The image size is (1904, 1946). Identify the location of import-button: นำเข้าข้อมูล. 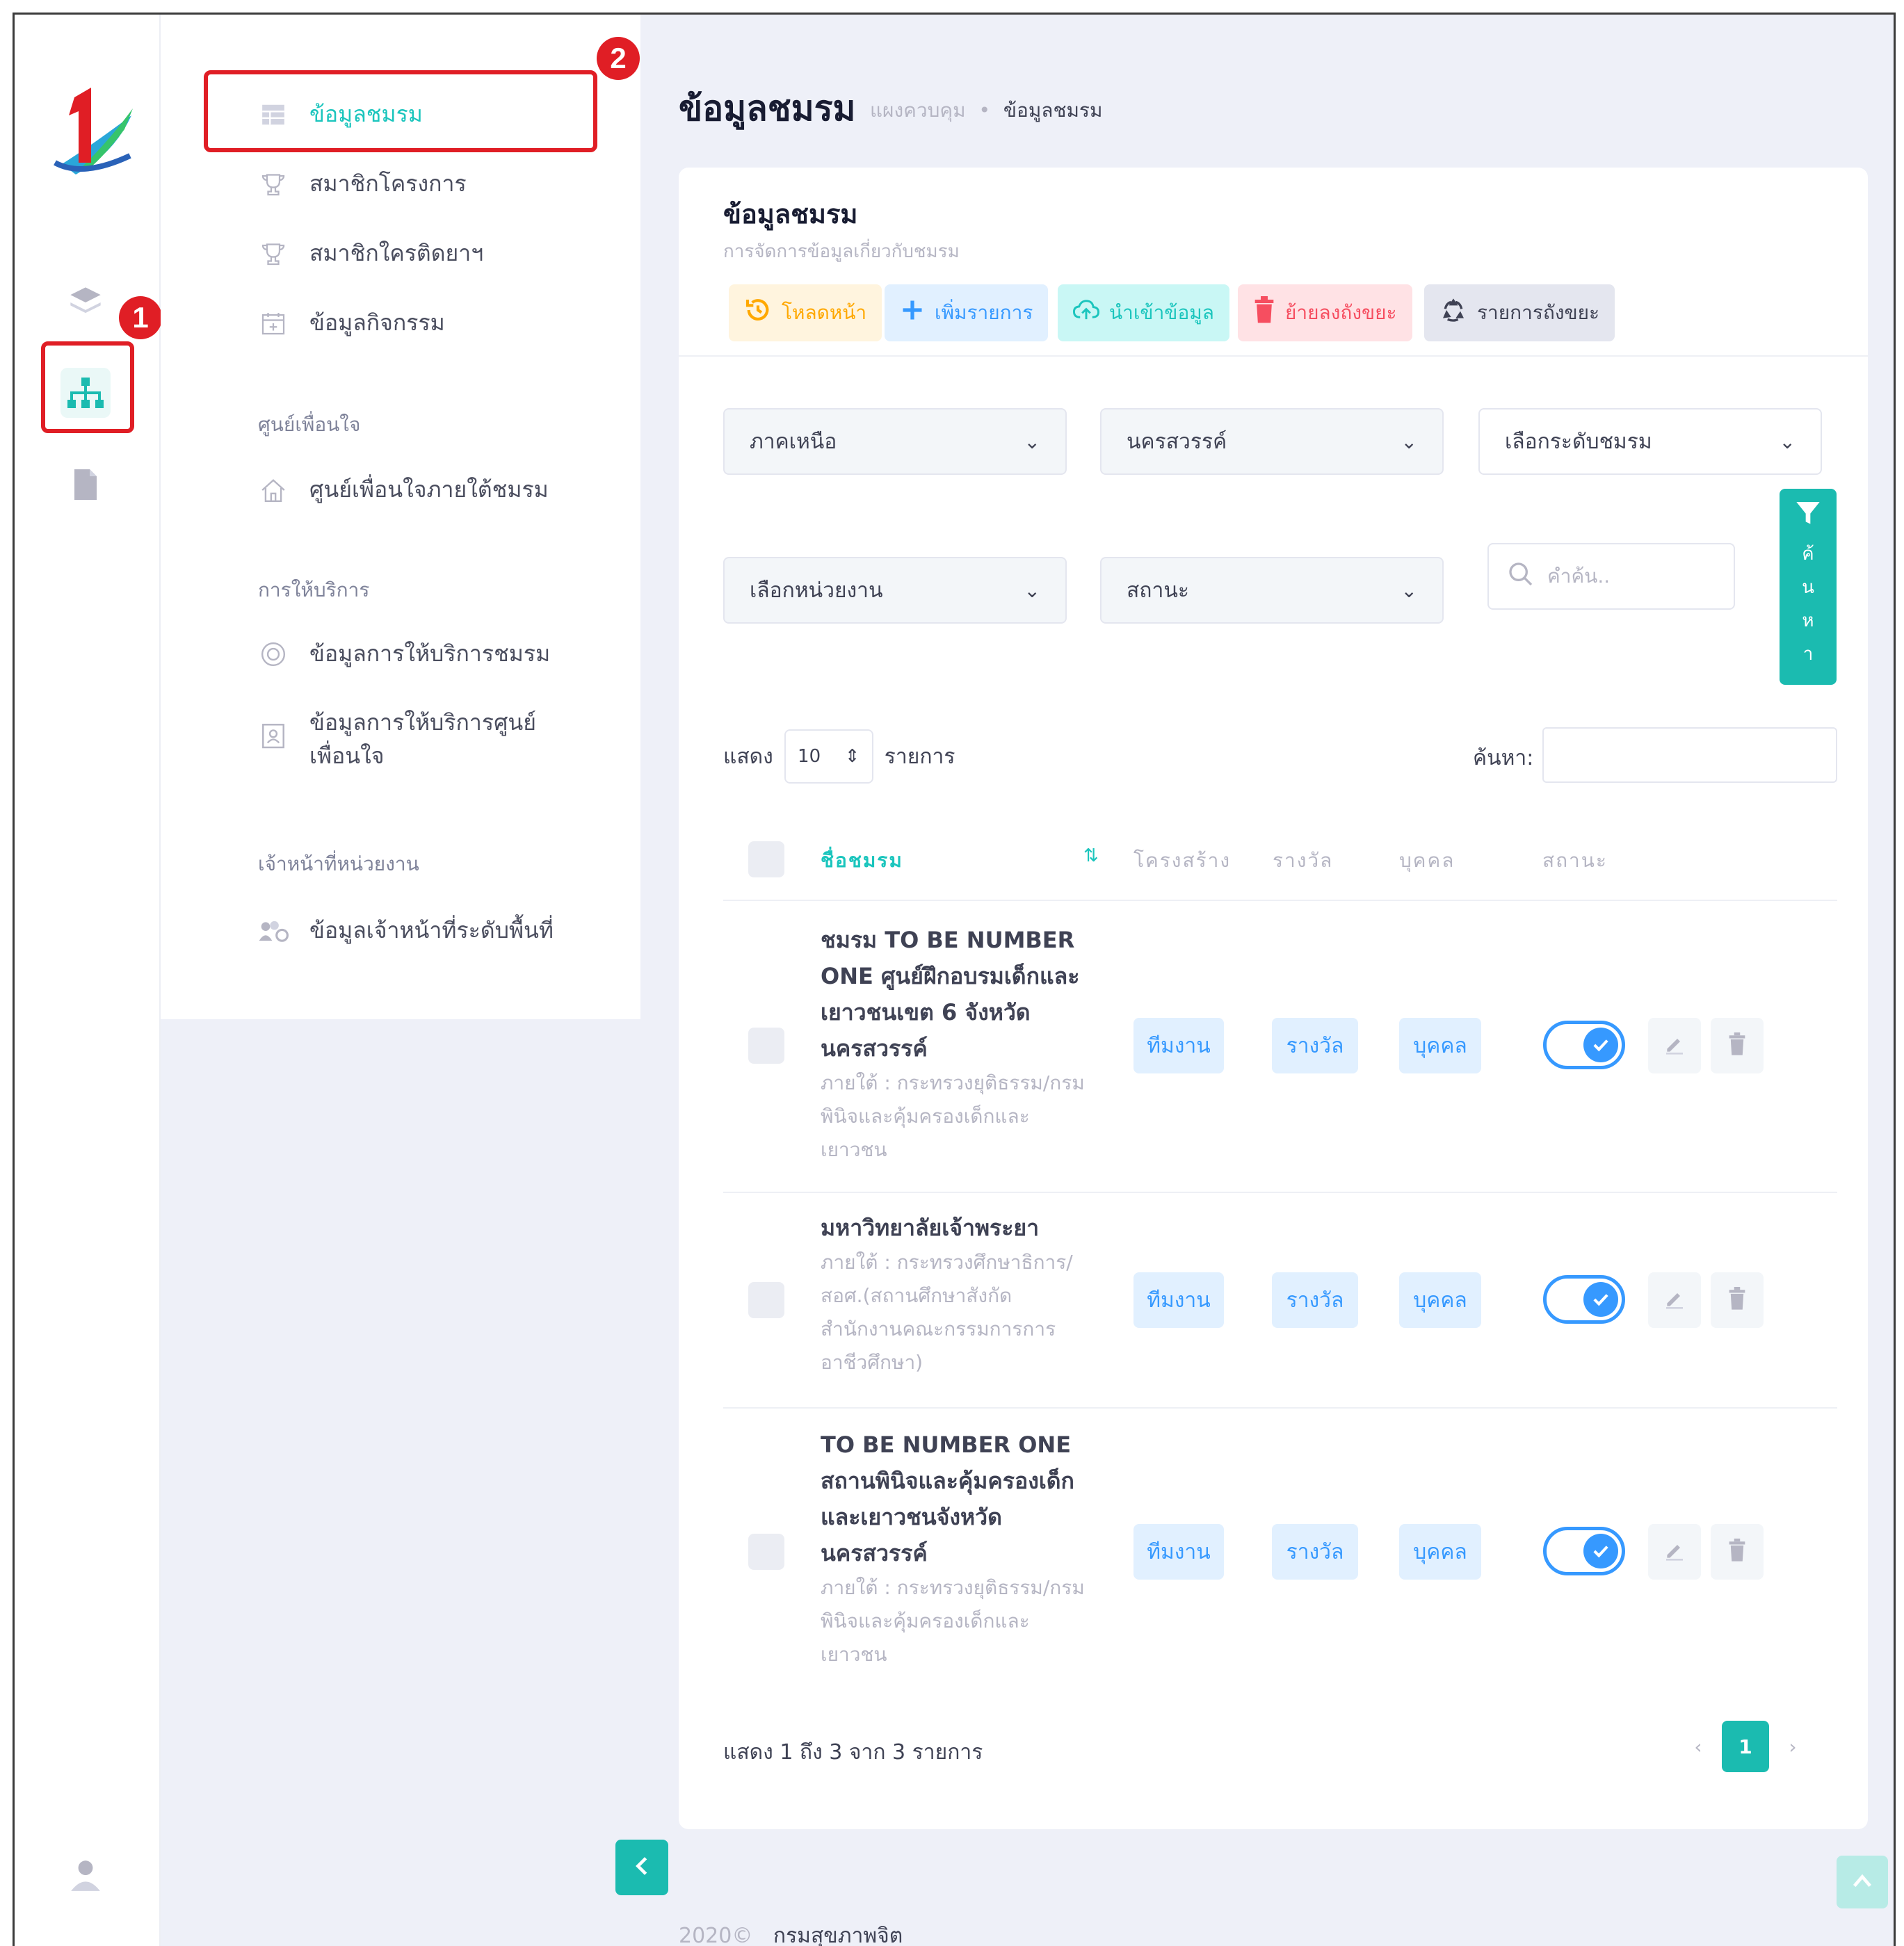
(1143, 312).